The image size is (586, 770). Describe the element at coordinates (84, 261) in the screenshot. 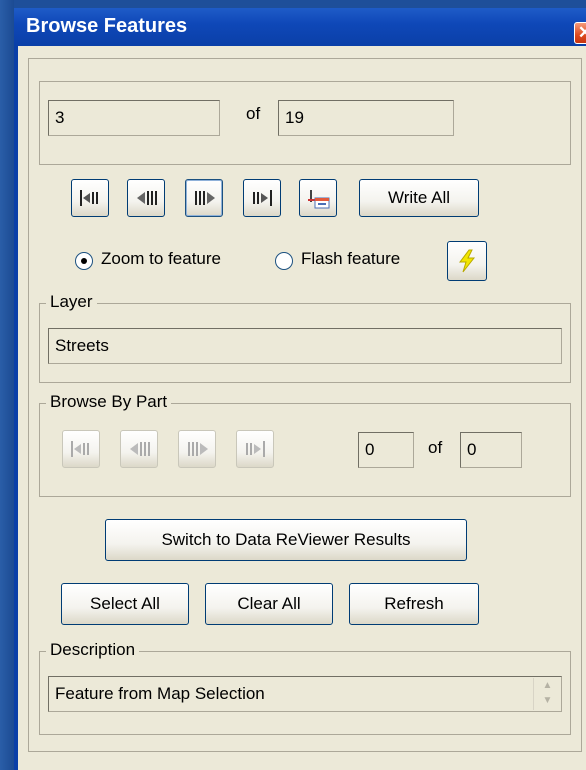

I see `zoom-to-feature-radio` at that location.